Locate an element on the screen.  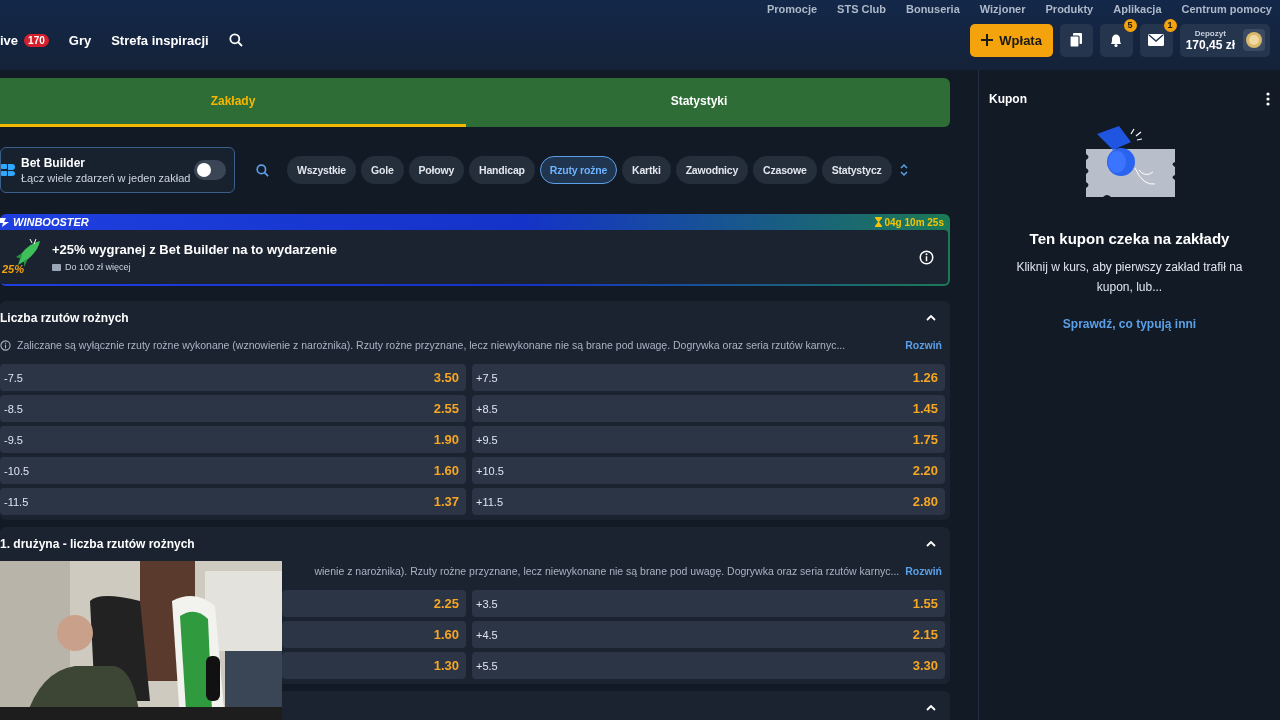
odds-button: +11.5 2.80 is located at coordinates (708, 501).